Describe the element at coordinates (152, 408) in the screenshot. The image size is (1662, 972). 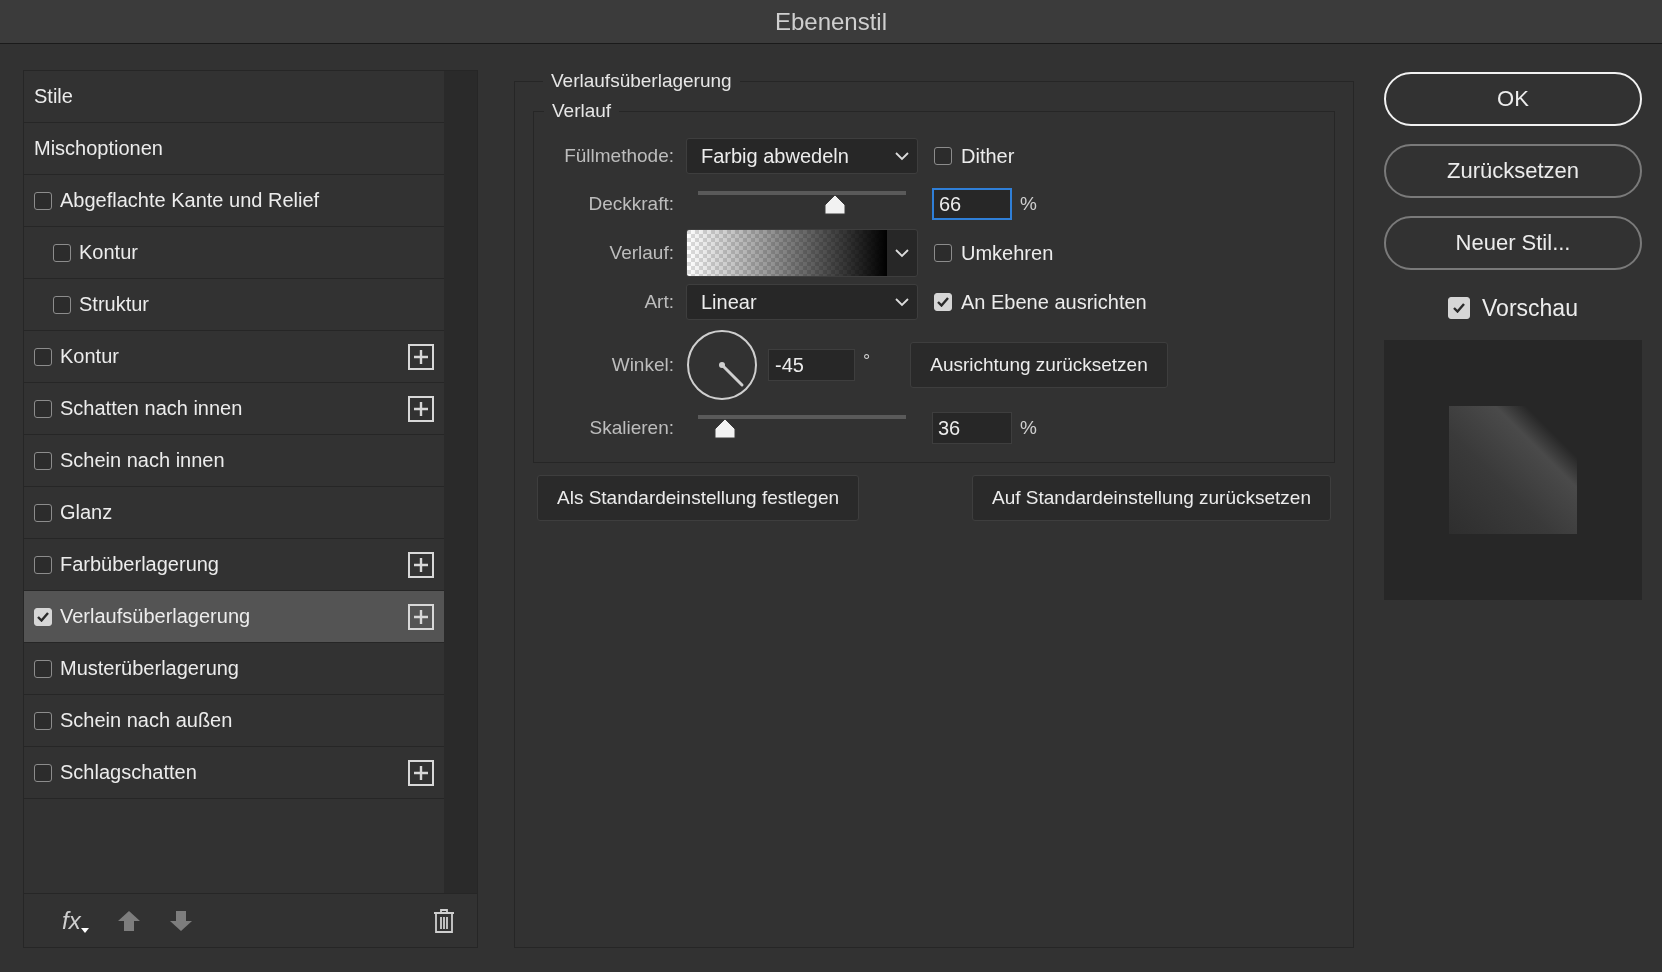
I see `effect-label: Schatten nach innen` at that location.